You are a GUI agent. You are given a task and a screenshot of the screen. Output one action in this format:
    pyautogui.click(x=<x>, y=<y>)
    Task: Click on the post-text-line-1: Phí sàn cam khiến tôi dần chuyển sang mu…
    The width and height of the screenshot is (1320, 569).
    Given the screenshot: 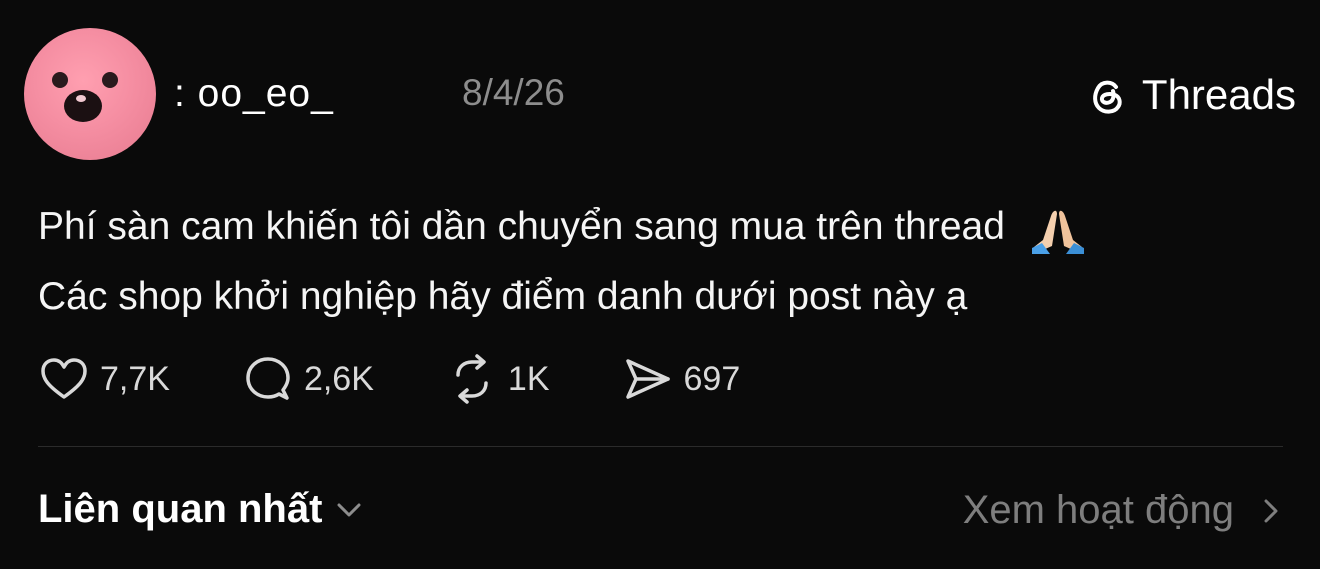 What is the action you would take?
    pyautogui.click(x=663, y=227)
    